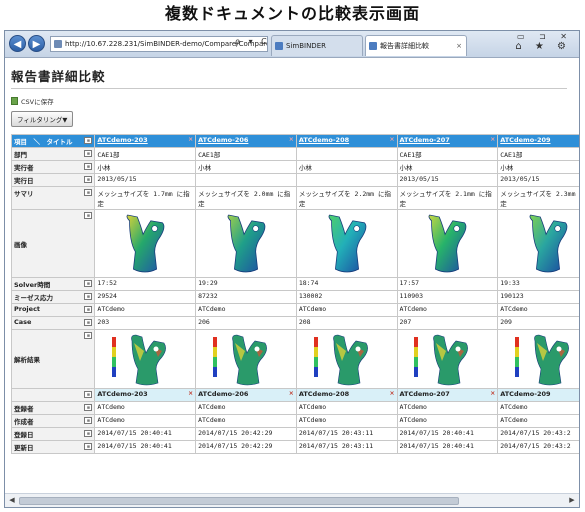 The image size is (585, 512). I want to click on csv-save-link: CSVに保存, so click(295, 101).